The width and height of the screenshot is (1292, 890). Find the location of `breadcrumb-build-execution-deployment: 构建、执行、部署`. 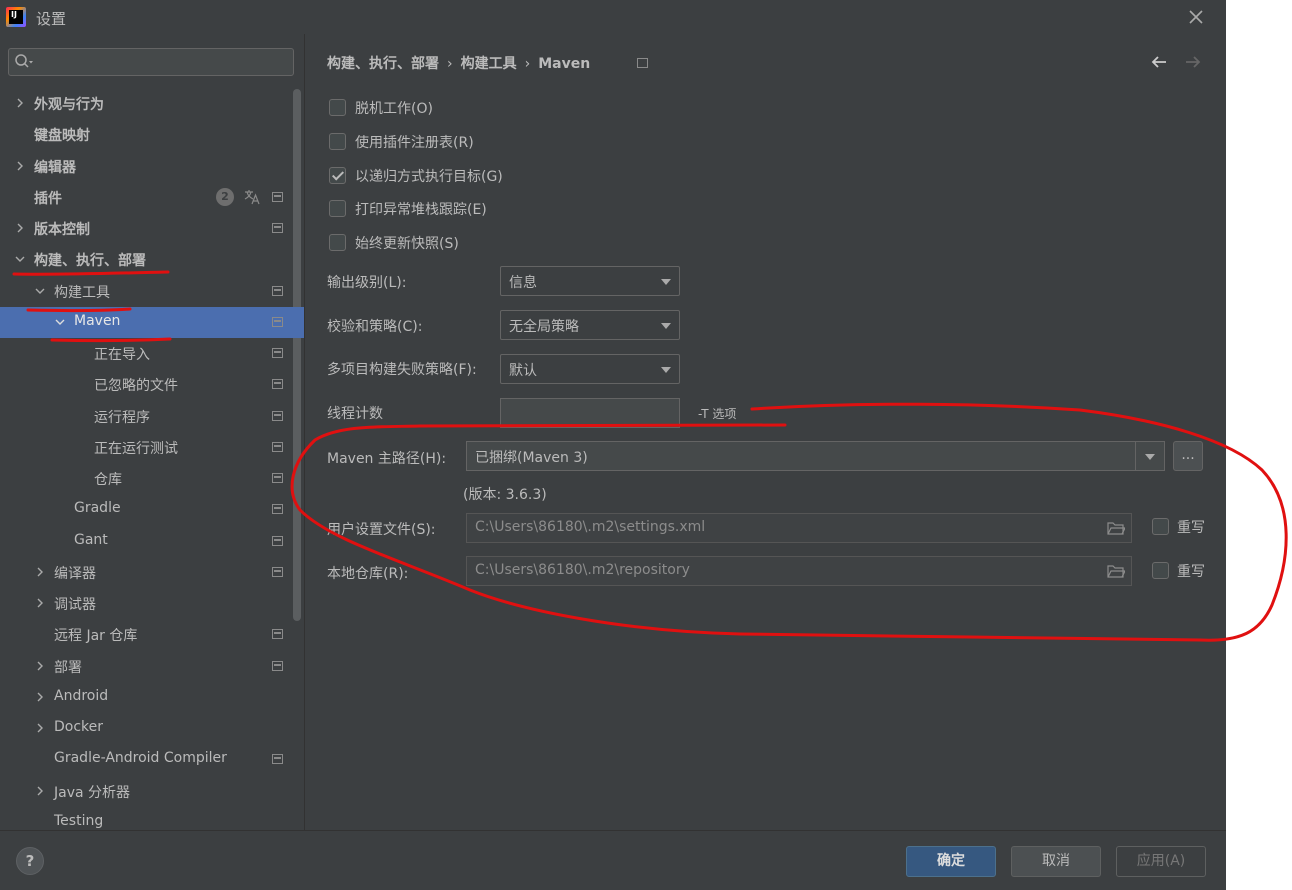

breadcrumb-build-execution-deployment: 构建、执行、部署 is located at coordinates (383, 64).